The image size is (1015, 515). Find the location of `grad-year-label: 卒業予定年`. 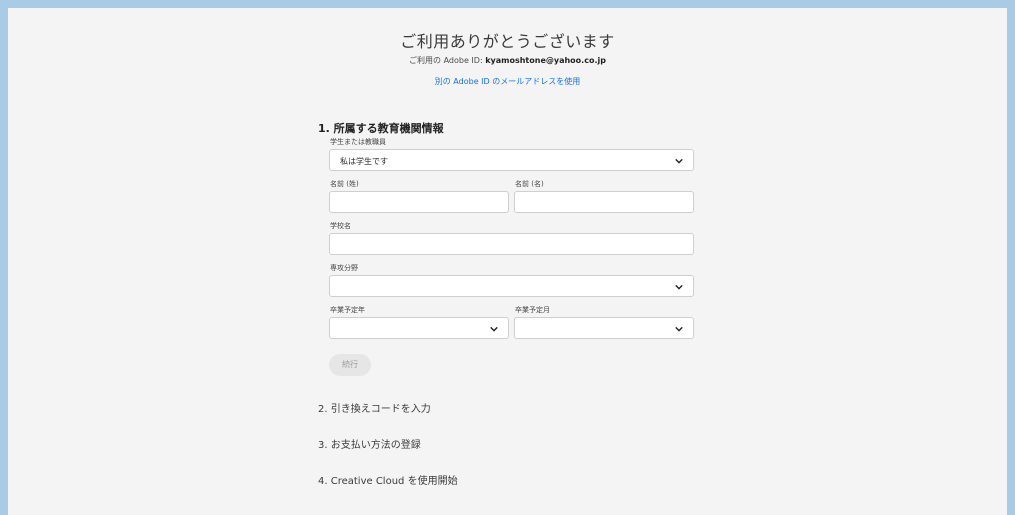

grad-year-label: 卒業予定年 is located at coordinates (347, 310).